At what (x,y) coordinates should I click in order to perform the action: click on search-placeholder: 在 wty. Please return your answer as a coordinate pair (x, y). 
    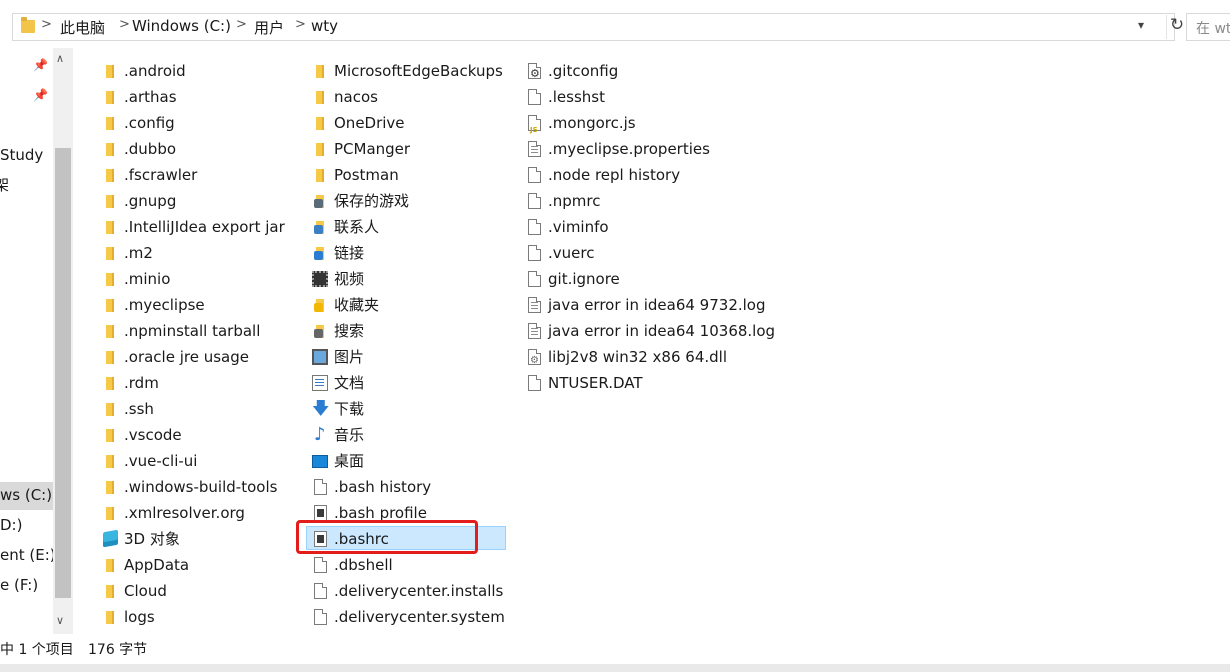
    Looking at the image, I should click on (1213, 29).